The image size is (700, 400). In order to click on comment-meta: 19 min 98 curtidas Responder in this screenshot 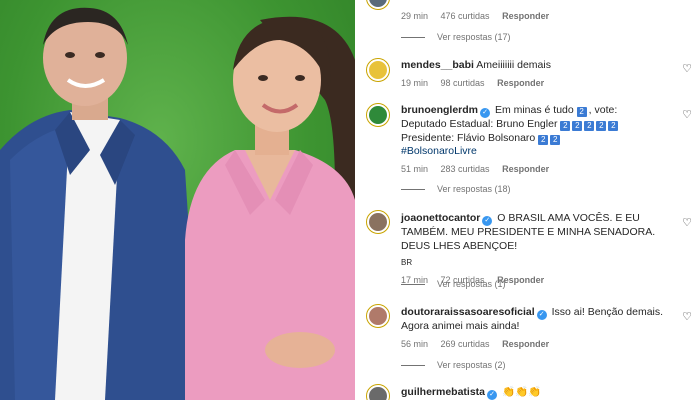, I will do `click(537, 84)`.